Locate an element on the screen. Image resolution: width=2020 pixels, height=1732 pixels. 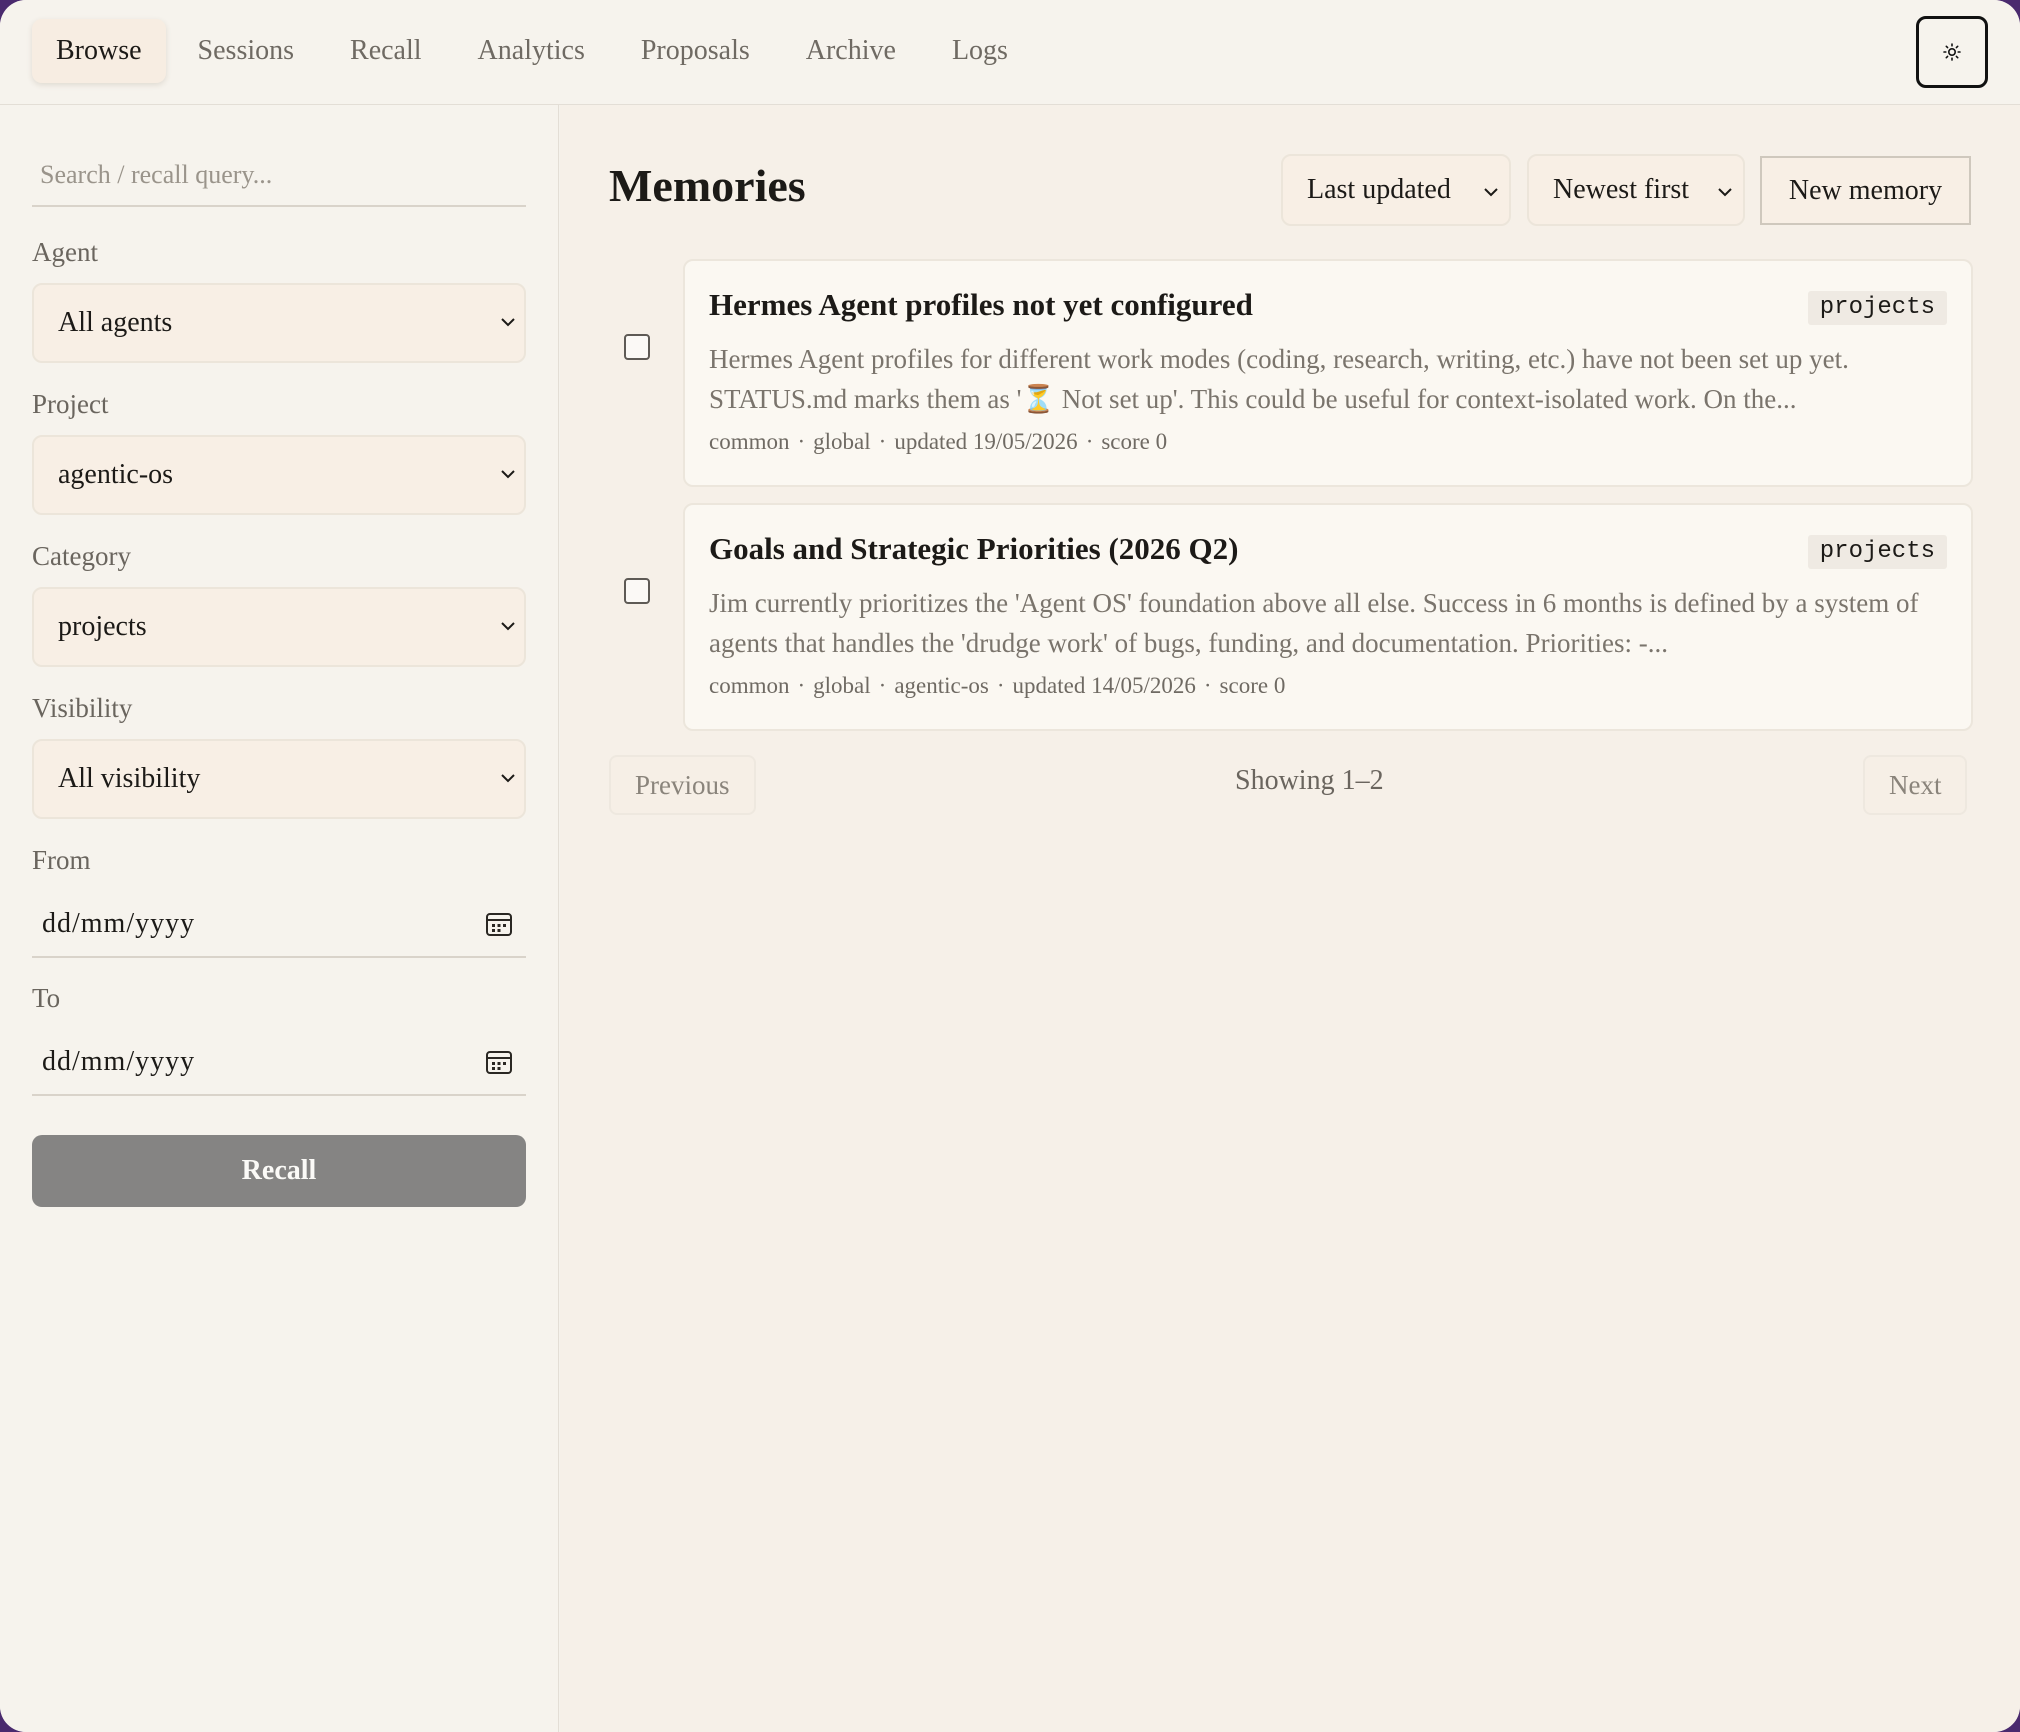
memory-title: Goals and Strategic Priorities (2026 Q2) is located at coordinates (974, 548).